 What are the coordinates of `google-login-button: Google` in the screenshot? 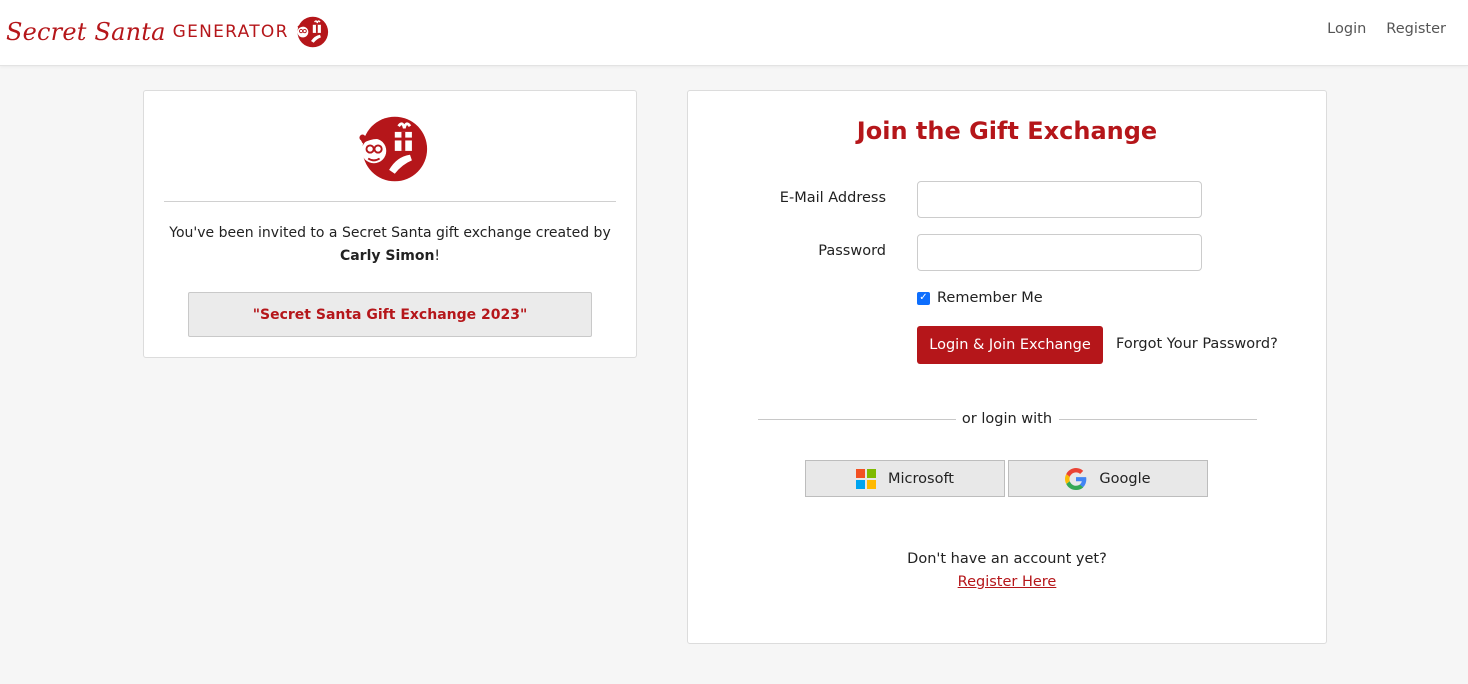 It's located at (1108, 478).